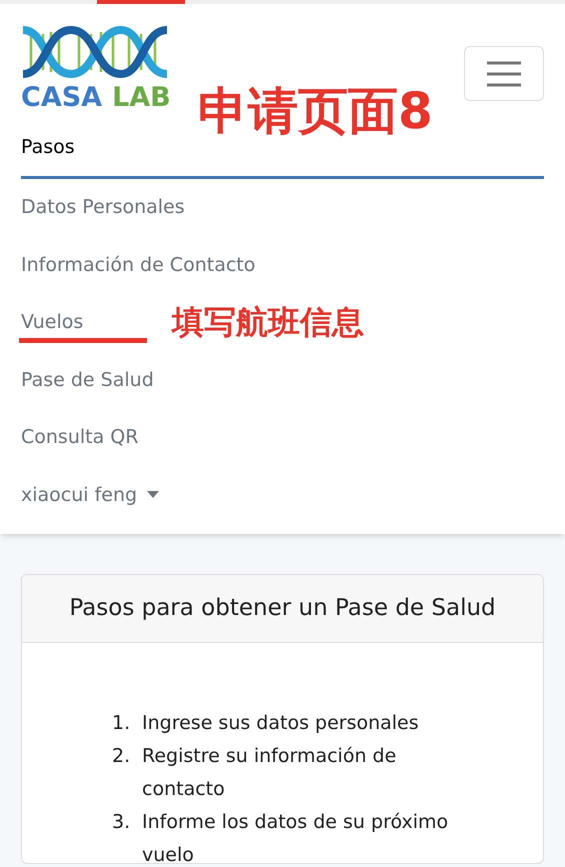 Image resolution: width=565 pixels, height=867 pixels. Describe the element at coordinates (280, 723) in the screenshot. I see `step-text: Ingrese sus datos personales` at that location.